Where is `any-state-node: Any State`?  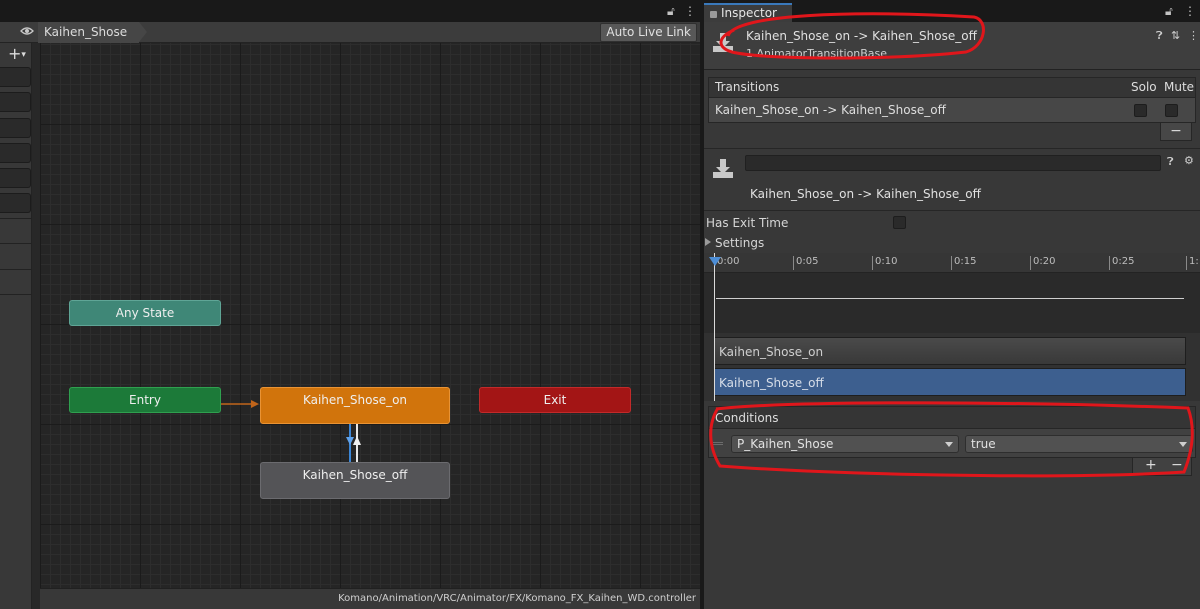
any-state-node: Any State is located at coordinates (145, 313).